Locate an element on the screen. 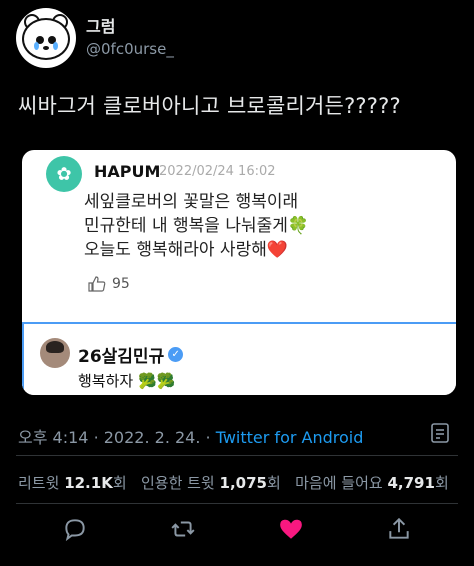 Image resolution: width=474 pixels, height=566 pixels. tweet-stats: 리트윗 12.1K회 인용한 트윗 1,075회 마음에 들어요 4,791회 is located at coordinates (233, 482).